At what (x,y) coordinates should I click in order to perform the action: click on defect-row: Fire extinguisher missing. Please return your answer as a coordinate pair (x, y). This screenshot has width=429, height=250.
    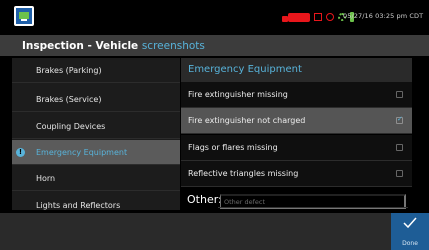
    Looking at the image, I should click on (296, 95).